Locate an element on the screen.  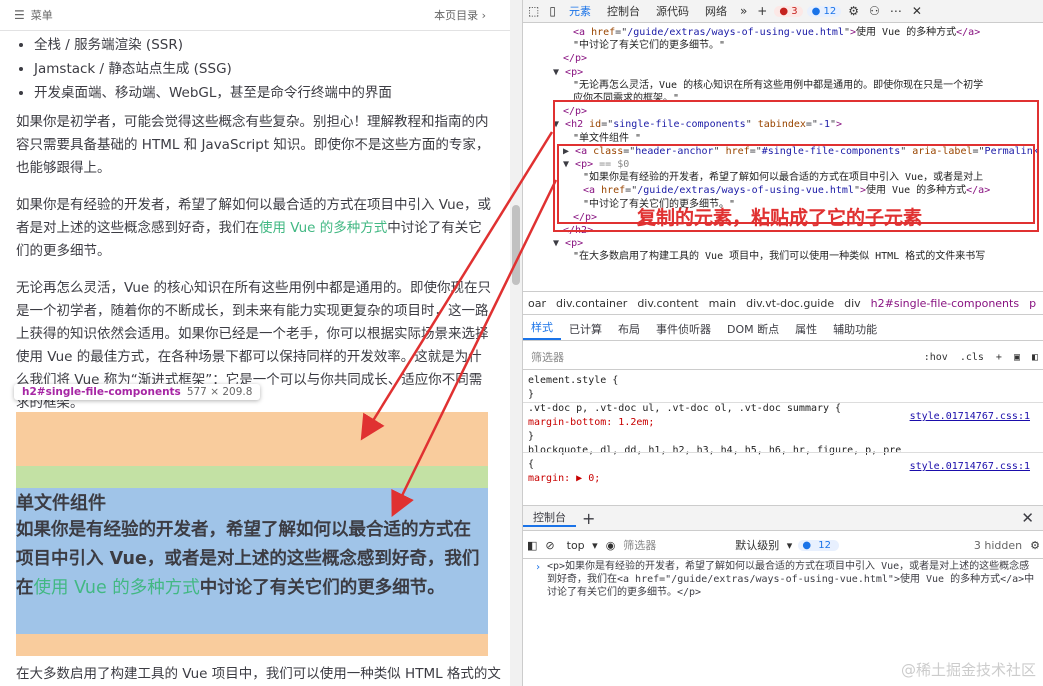
annotation-text: 复制的元素，粘贴成了它的子元素 is located at coordinates (780, 218).